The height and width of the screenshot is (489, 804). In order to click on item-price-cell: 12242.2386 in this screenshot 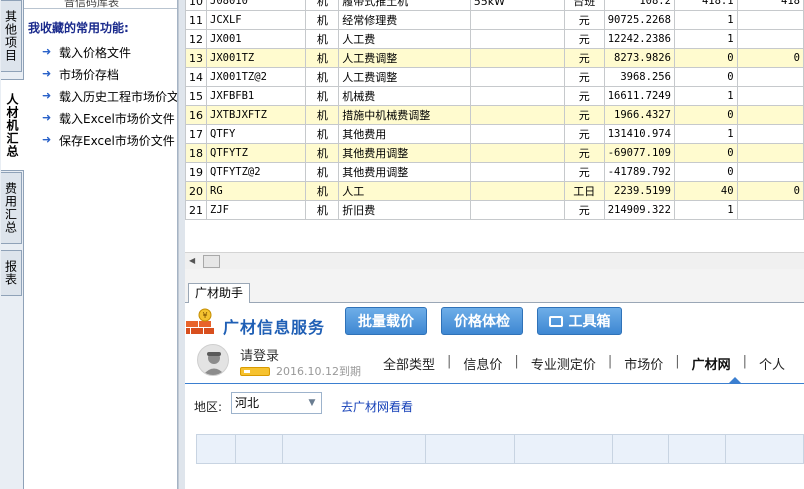, I will do `click(639, 39)`.